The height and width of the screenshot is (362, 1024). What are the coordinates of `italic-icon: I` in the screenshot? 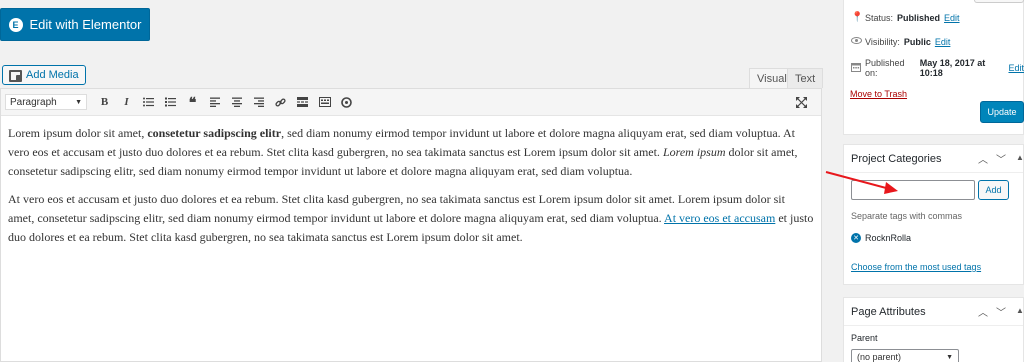 It's located at (126, 102).